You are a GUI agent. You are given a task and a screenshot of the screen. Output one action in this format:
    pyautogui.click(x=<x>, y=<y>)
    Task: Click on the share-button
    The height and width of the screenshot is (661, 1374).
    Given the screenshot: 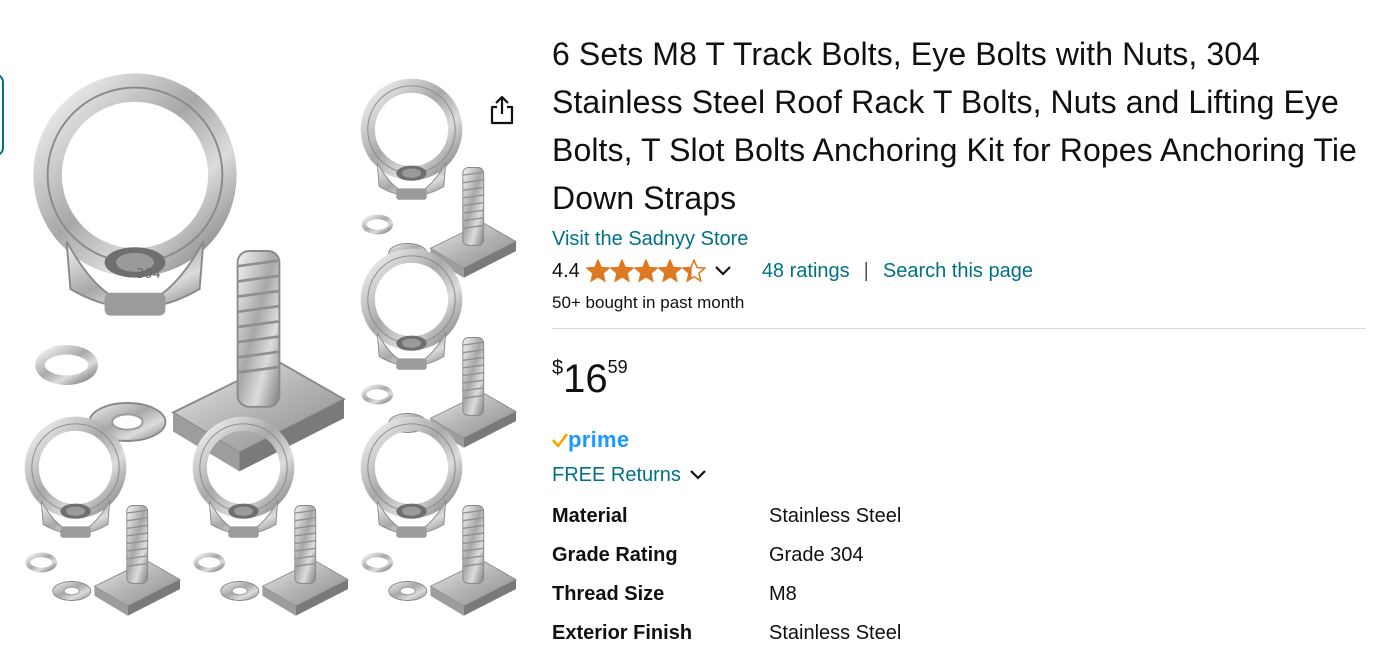 What is the action you would take?
    pyautogui.click(x=502, y=110)
    